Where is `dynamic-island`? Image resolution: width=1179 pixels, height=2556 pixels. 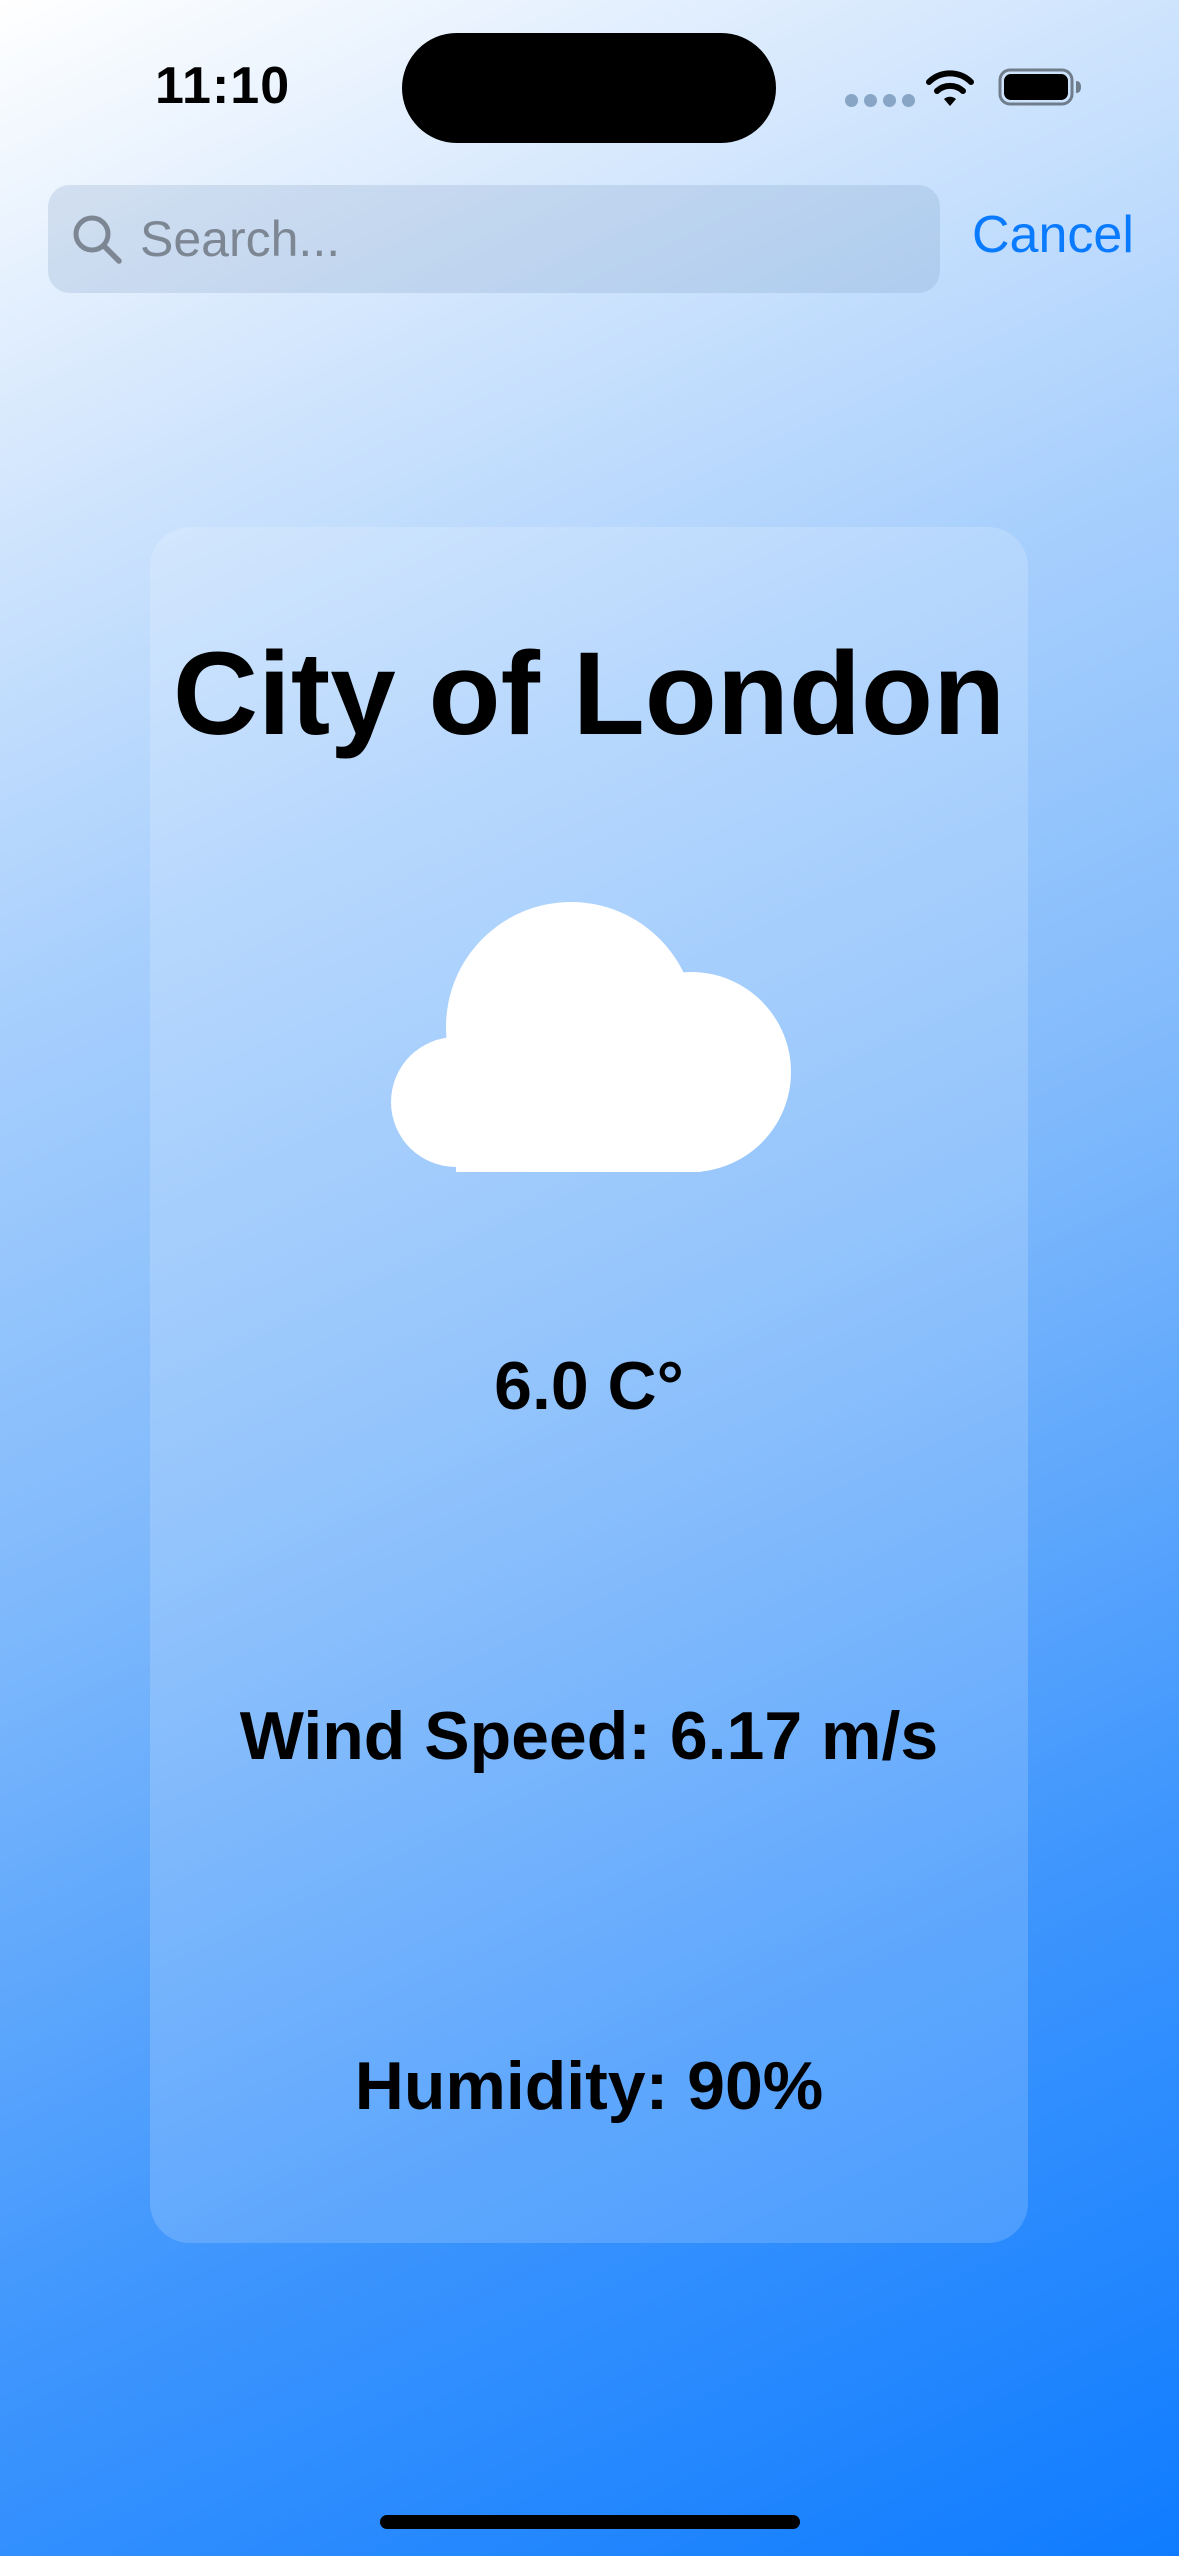
dynamic-island is located at coordinates (589, 88).